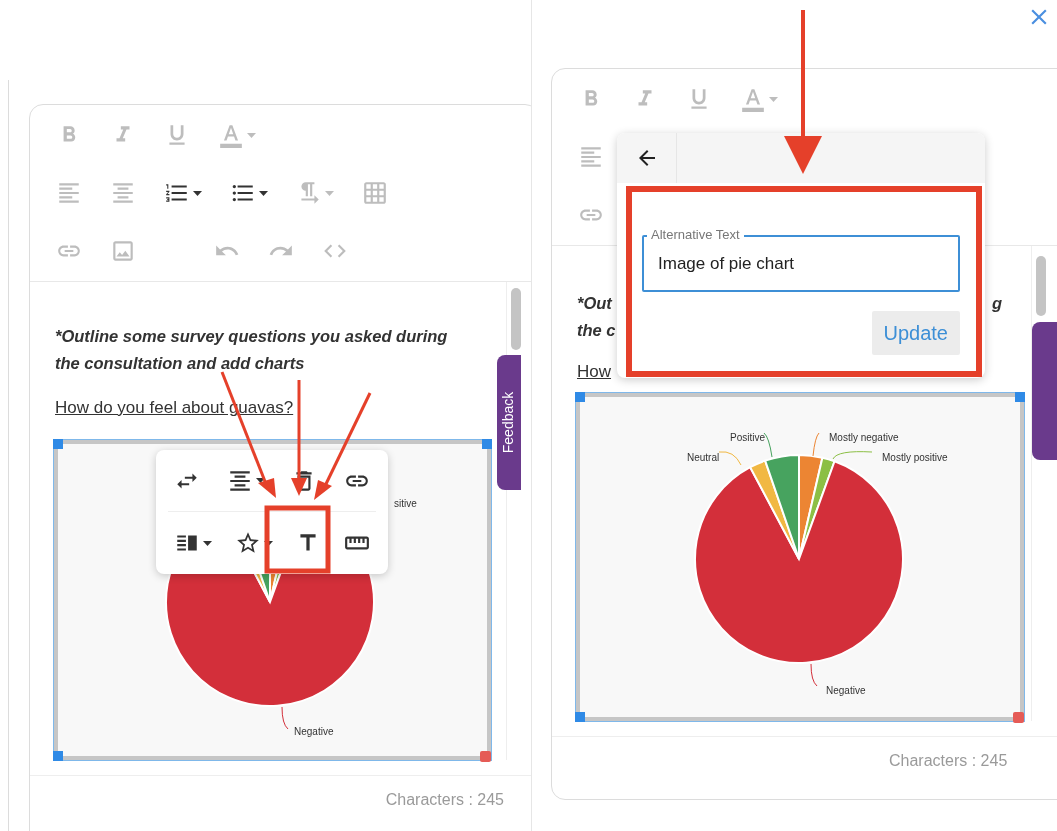 This screenshot has width=1057, height=831. Describe the element at coordinates (252, 350) in the screenshot. I see `question-text: *Outline some survey questions you asked during the consultation and add charts` at that location.